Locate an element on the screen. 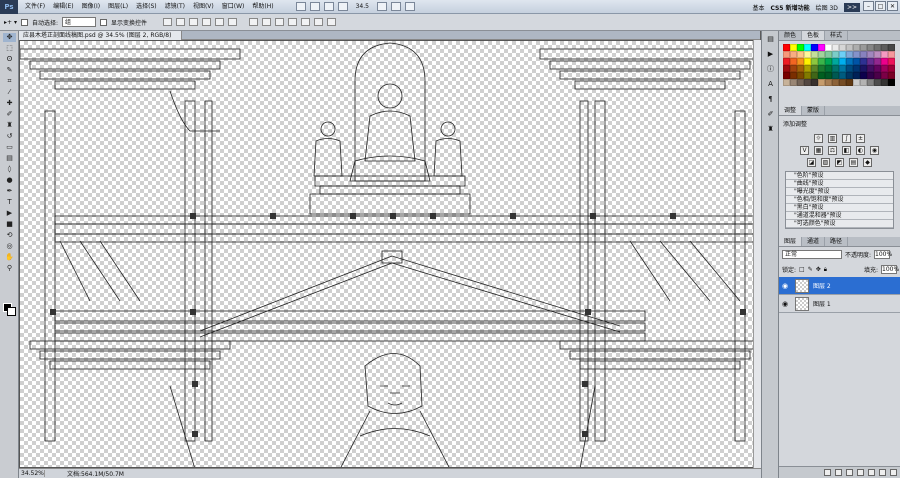 The image size is (900, 478). menu-view: 视图(V) is located at coordinates (203, 7).